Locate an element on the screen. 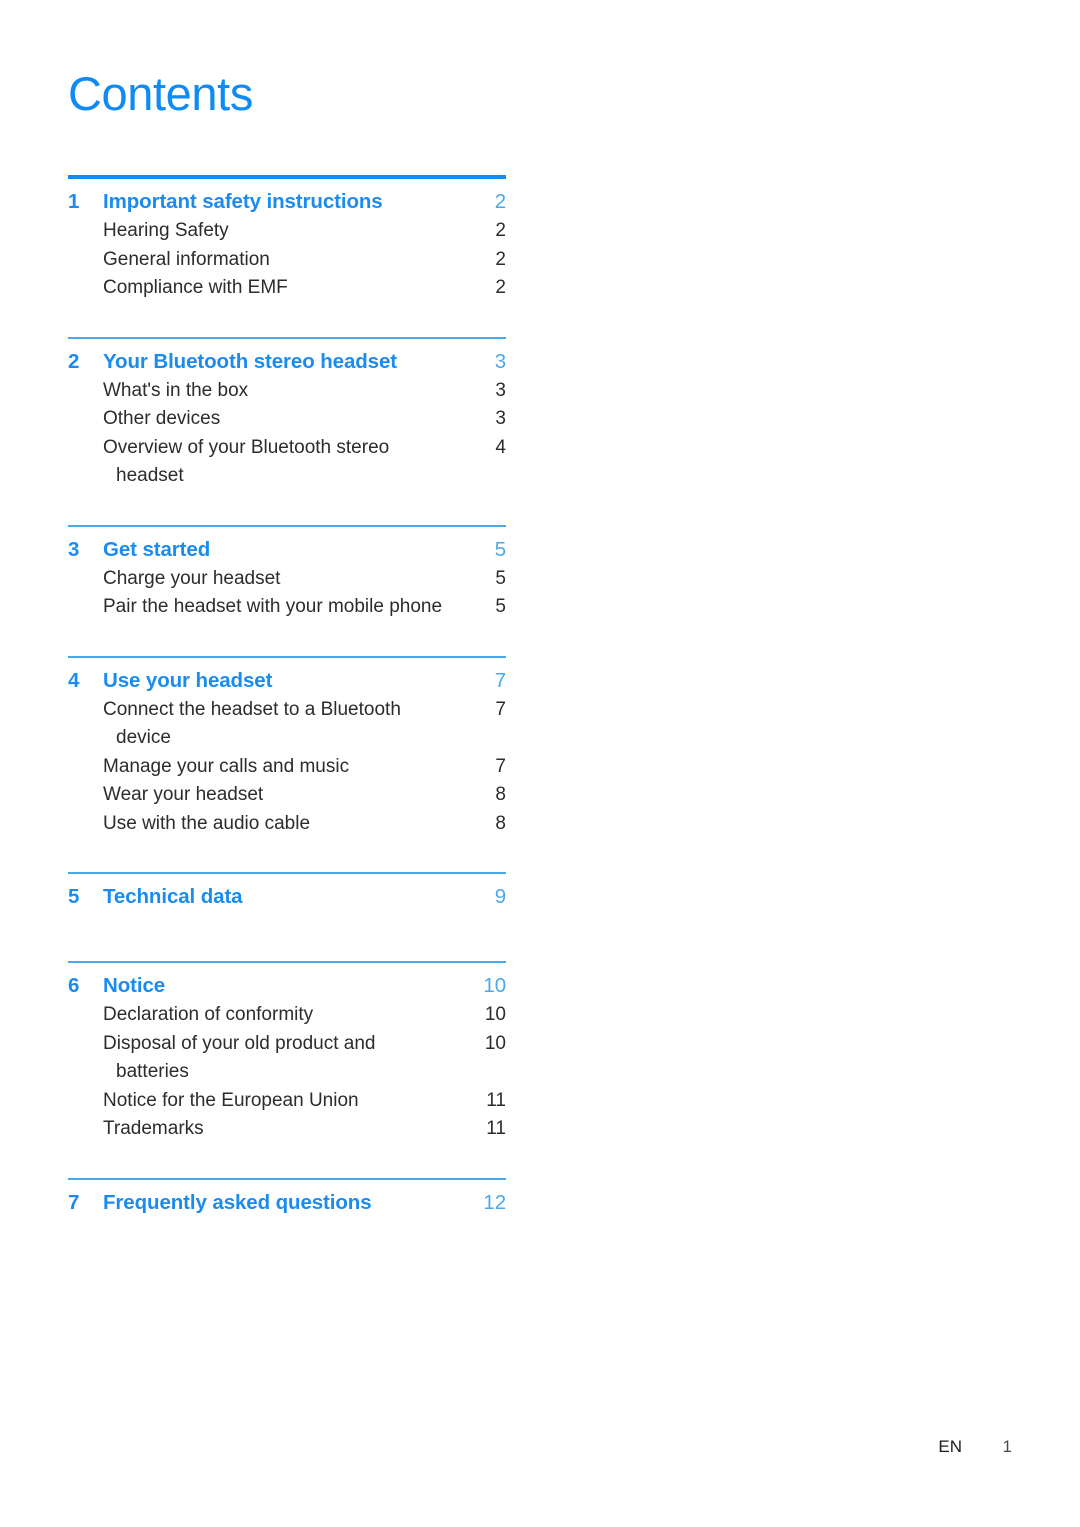 The width and height of the screenshot is (1080, 1527). toc-subitem: Wear your headset 8 is located at coordinates (287, 795).